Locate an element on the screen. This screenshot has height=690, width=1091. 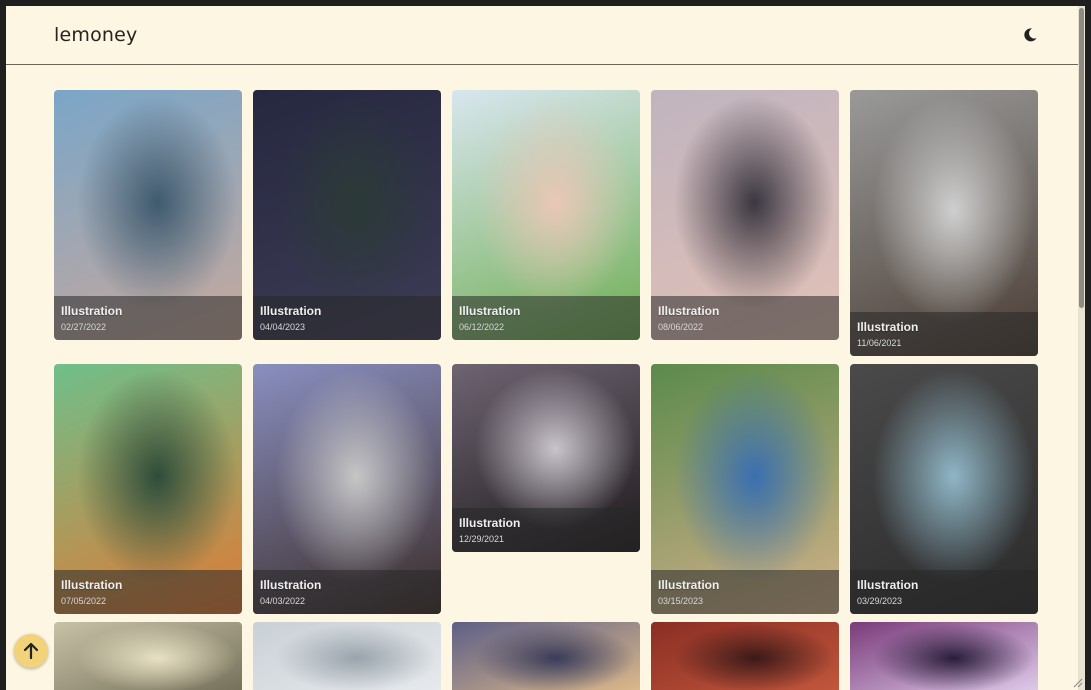
gallery-card: Illustration 11/06/2021 is located at coordinates (944, 223).